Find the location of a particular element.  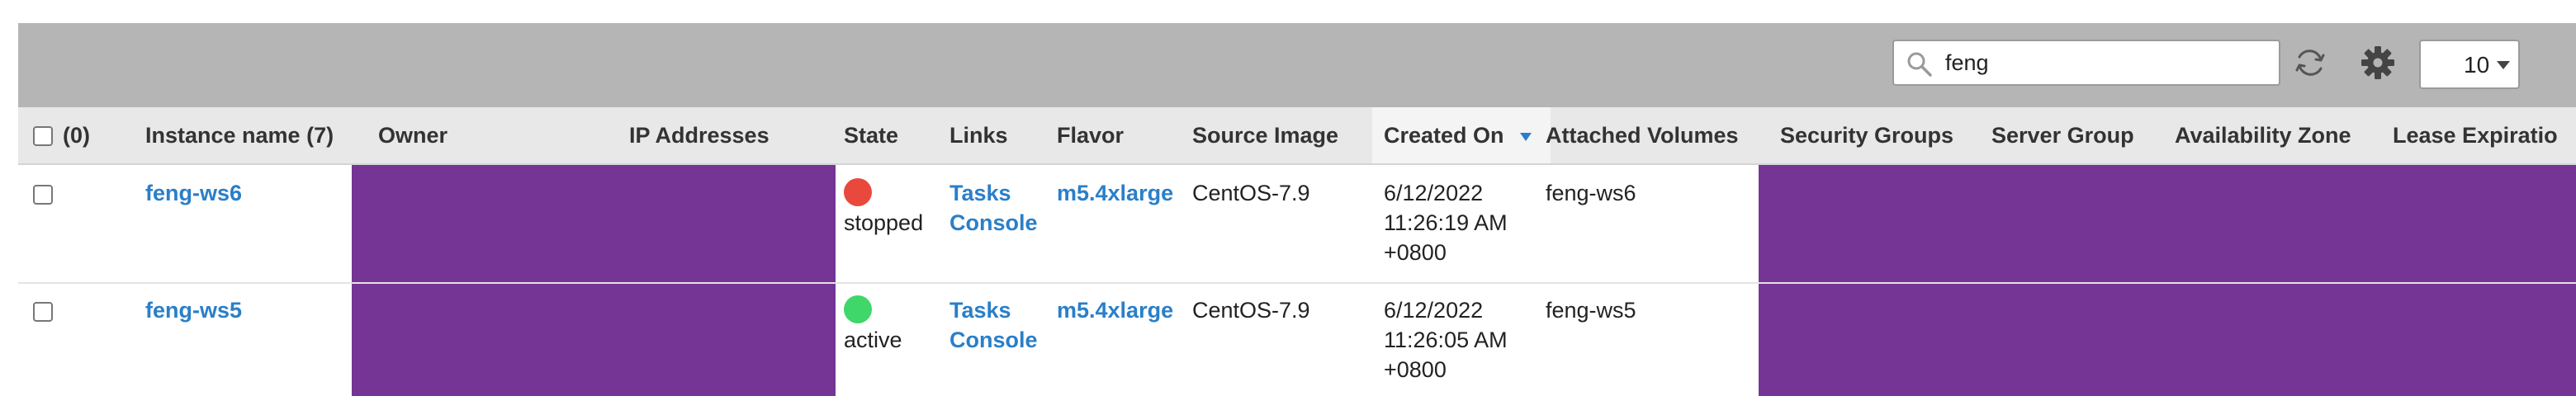

column-created-on: Created On is located at coordinates (1461, 135).